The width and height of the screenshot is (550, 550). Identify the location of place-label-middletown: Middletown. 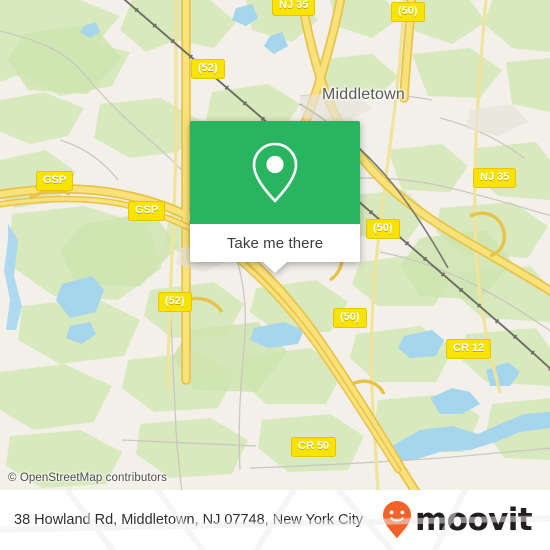
(363, 95).